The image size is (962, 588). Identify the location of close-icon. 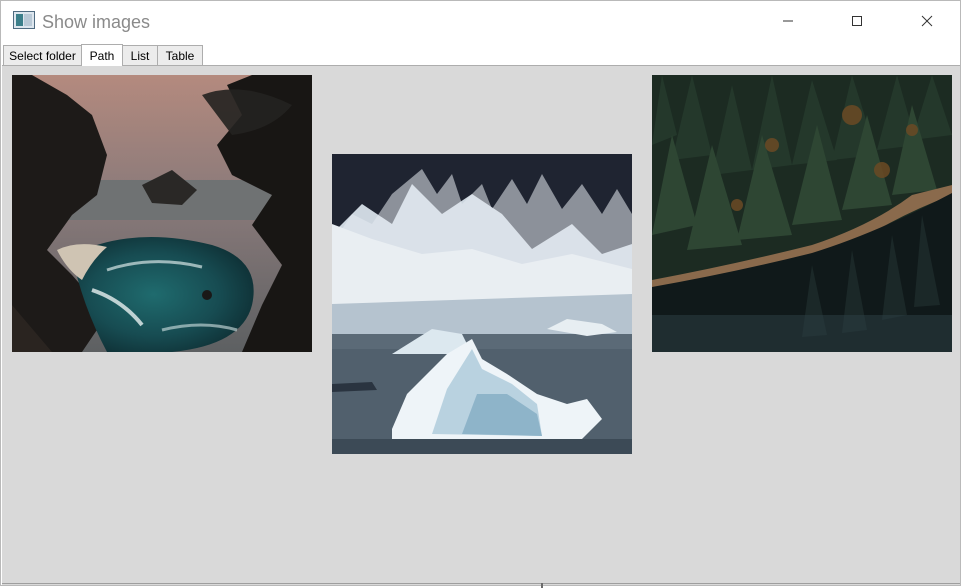
(927, 21).